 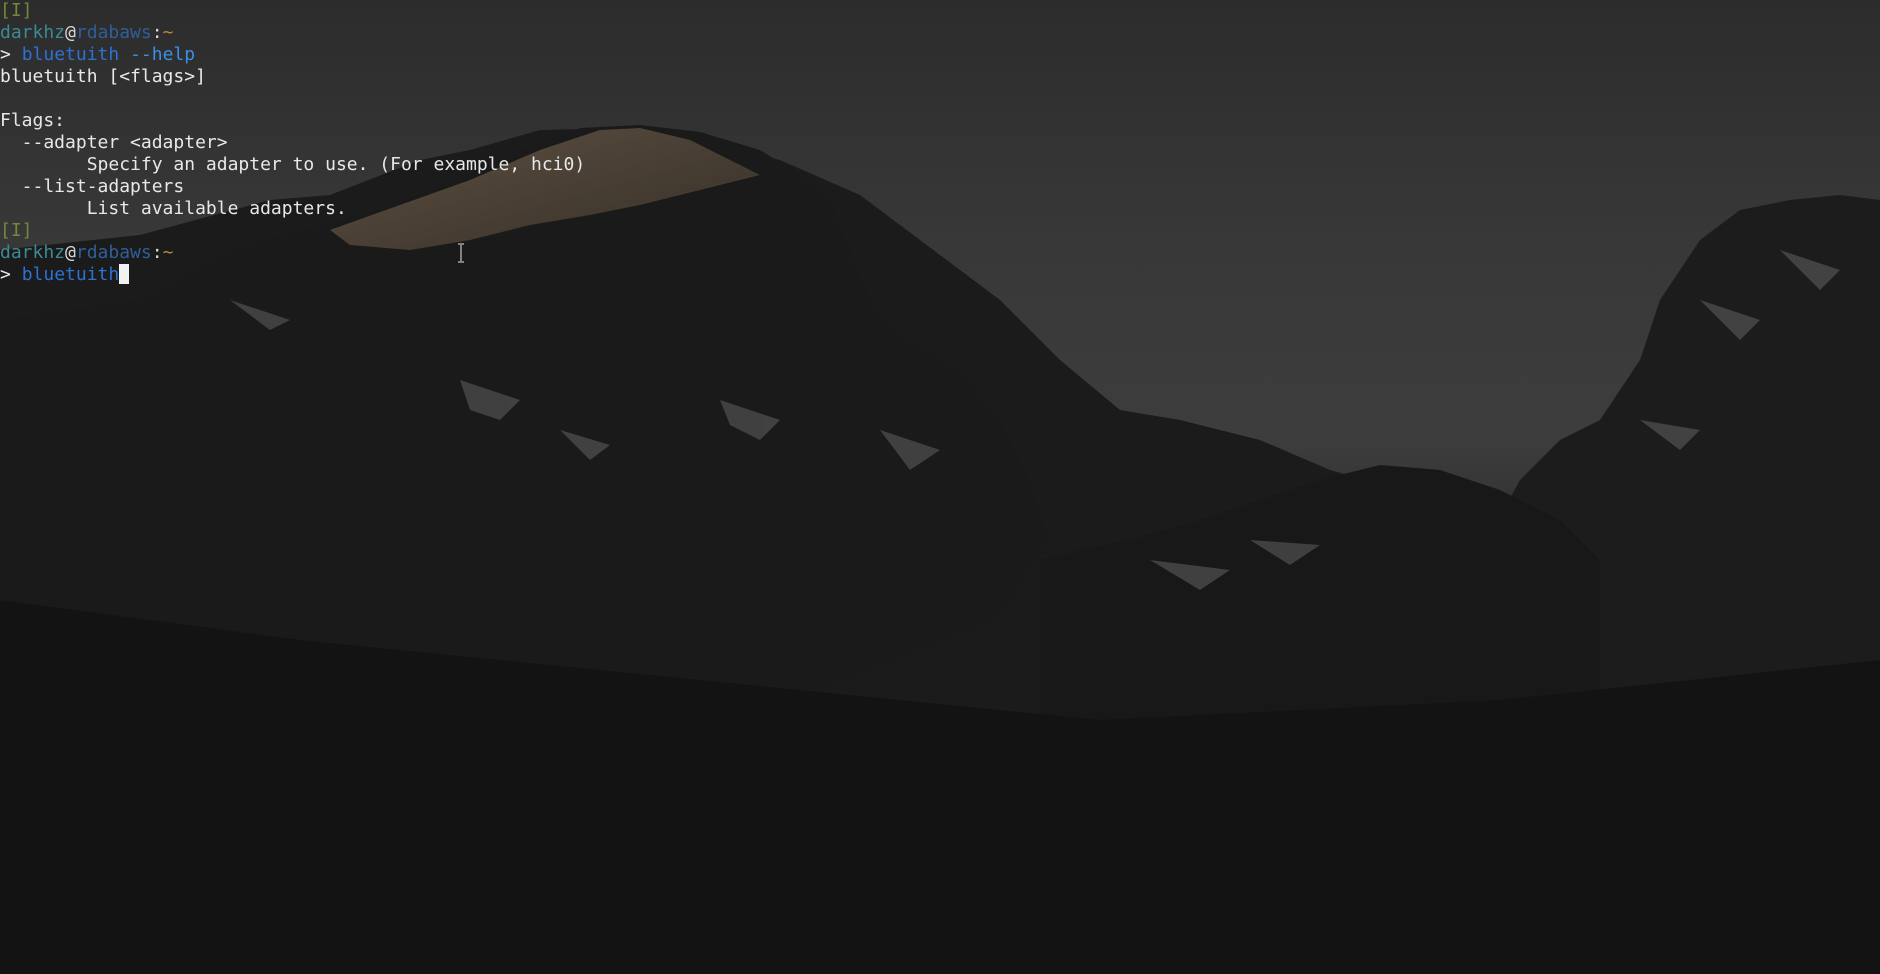 What do you see at coordinates (92, 186) in the screenshot?
I see `output-flag-list-adapters: --list-adapters` at bounding box center [92, 186].